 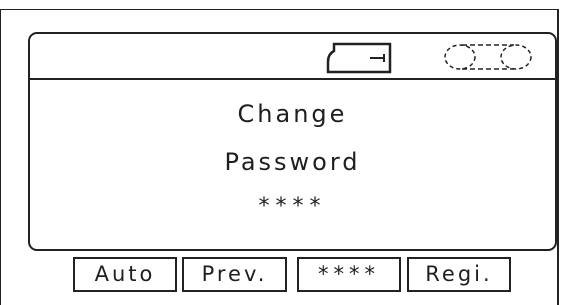 I want to click on message-line-password: Password, so click(x=292, y=162).